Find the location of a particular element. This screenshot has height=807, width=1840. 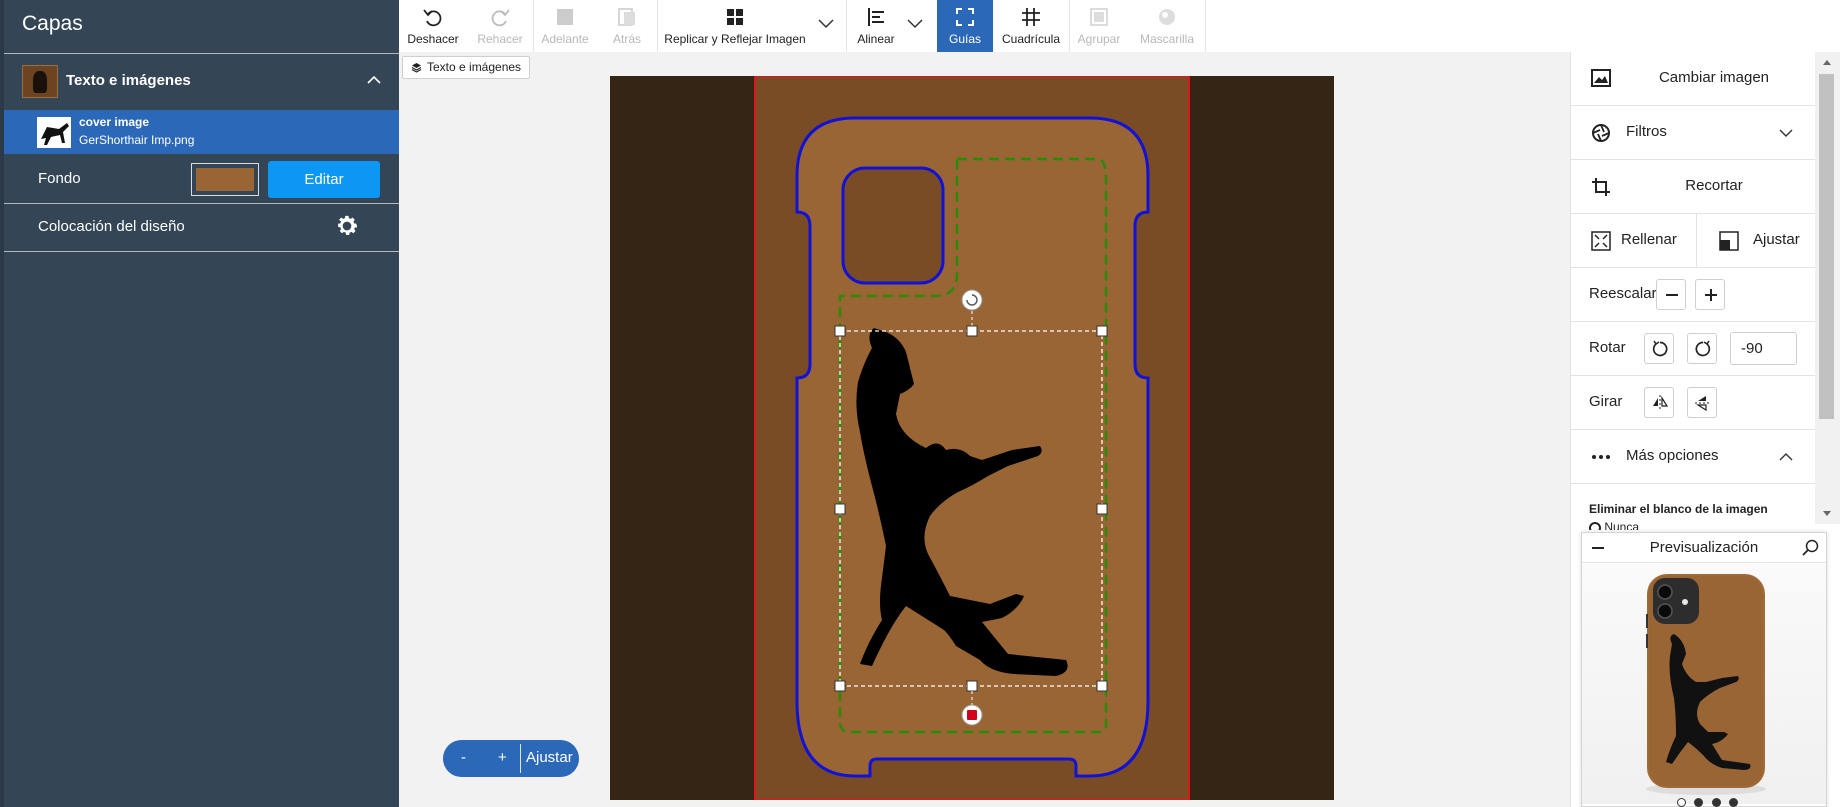

flip-horizontal-button is located at coordinates (1659, 402).